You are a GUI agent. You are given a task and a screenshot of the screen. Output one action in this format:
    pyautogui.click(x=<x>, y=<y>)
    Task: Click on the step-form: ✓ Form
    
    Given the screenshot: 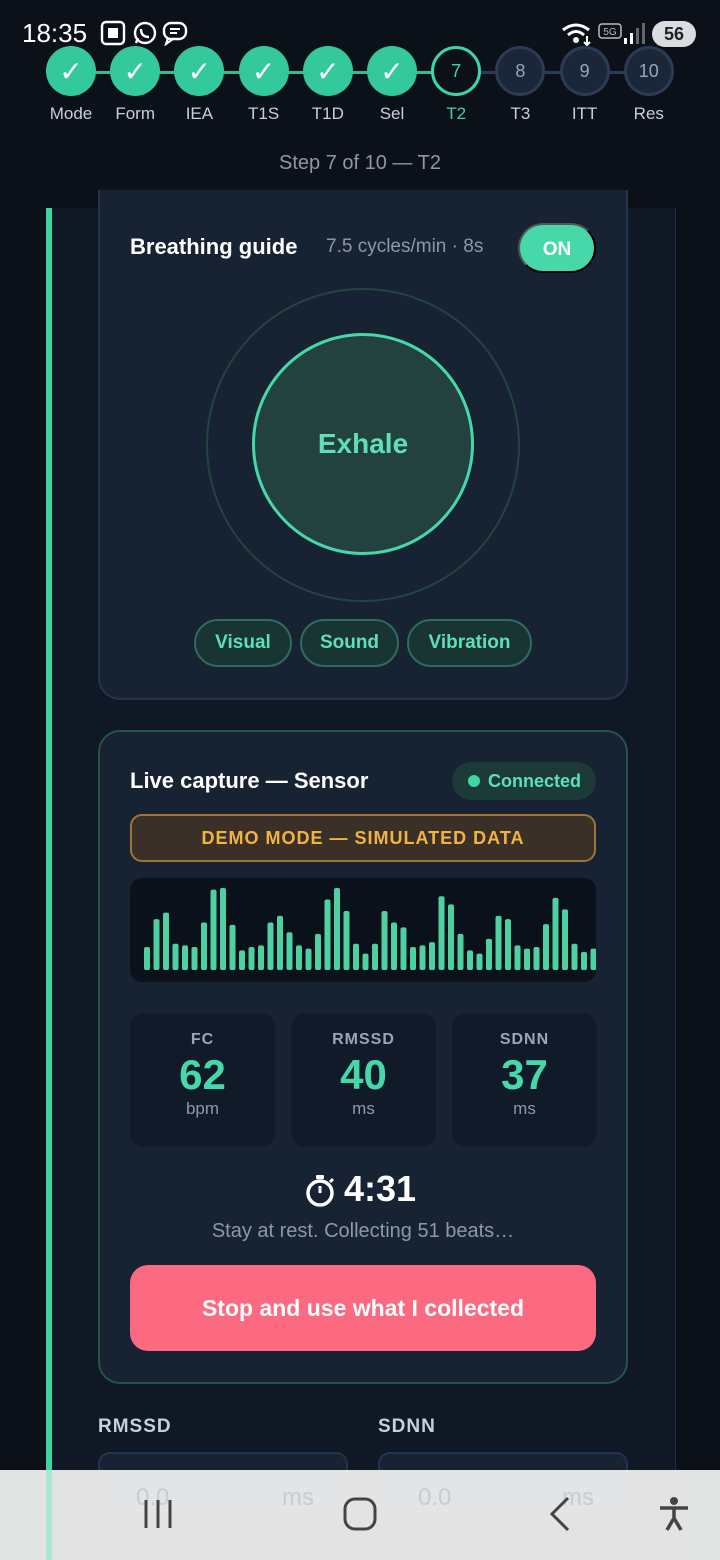 What is the action you would take?
    pyautogui.click(x=135, y=85)
    